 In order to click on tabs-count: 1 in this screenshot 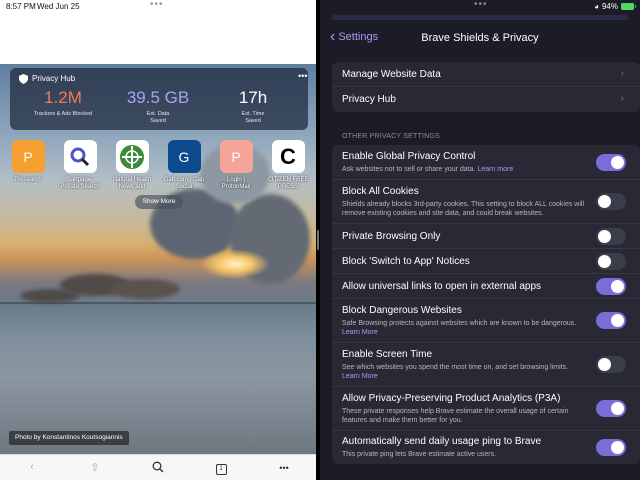, I will do `click(221, 469)`.